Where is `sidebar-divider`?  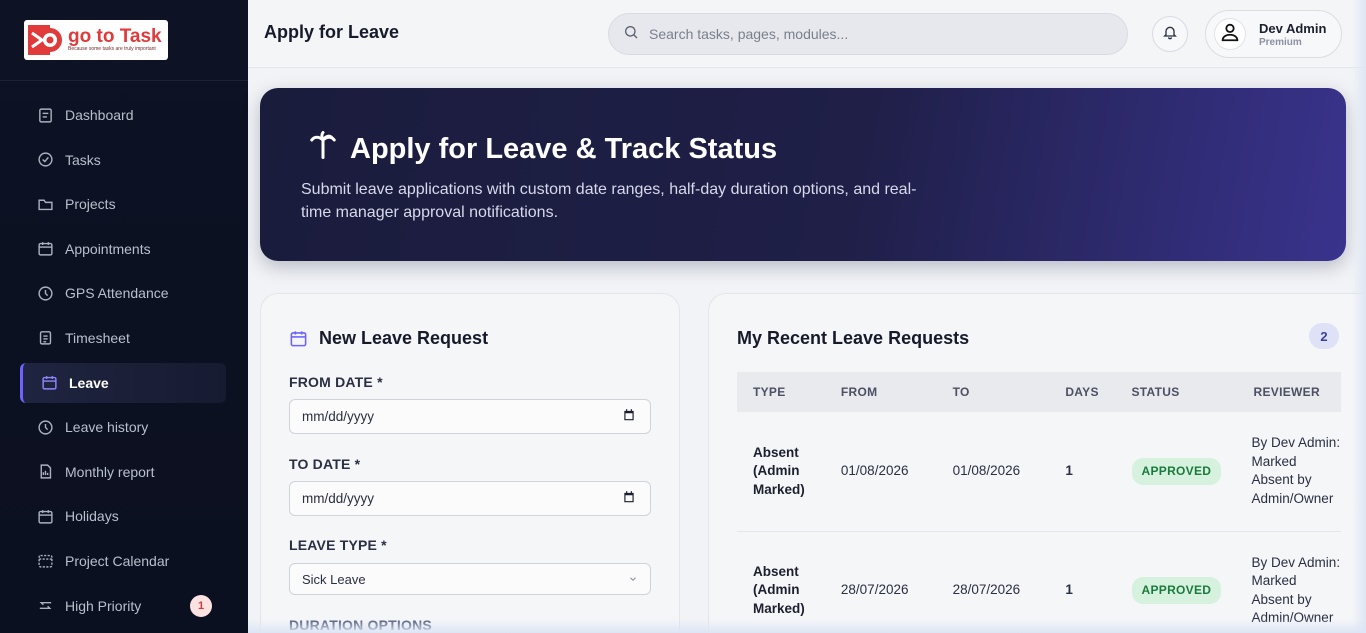 sidebar-divider is located at coordinates (124, 80).